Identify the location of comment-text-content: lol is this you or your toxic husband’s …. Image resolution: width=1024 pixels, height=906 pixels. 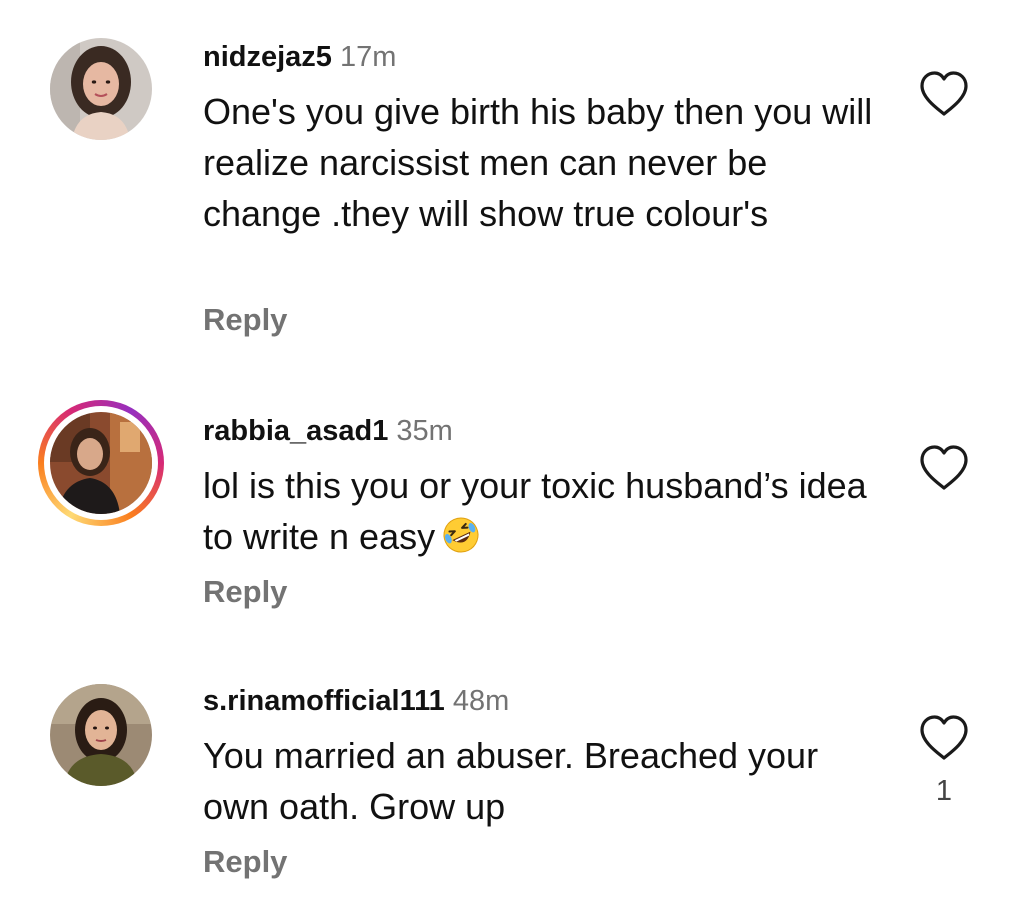
(535, 511).